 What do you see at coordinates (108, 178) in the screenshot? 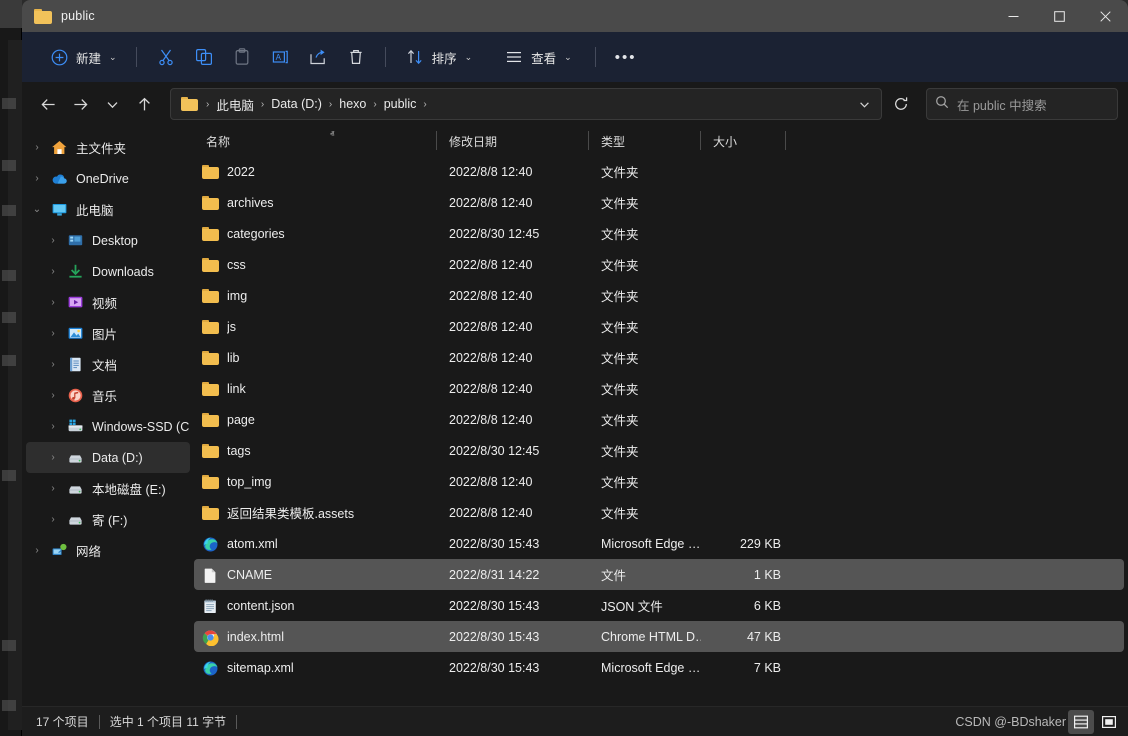
I see `sidebar-item-1: › OneDrive` at bounding box center [108, 178].